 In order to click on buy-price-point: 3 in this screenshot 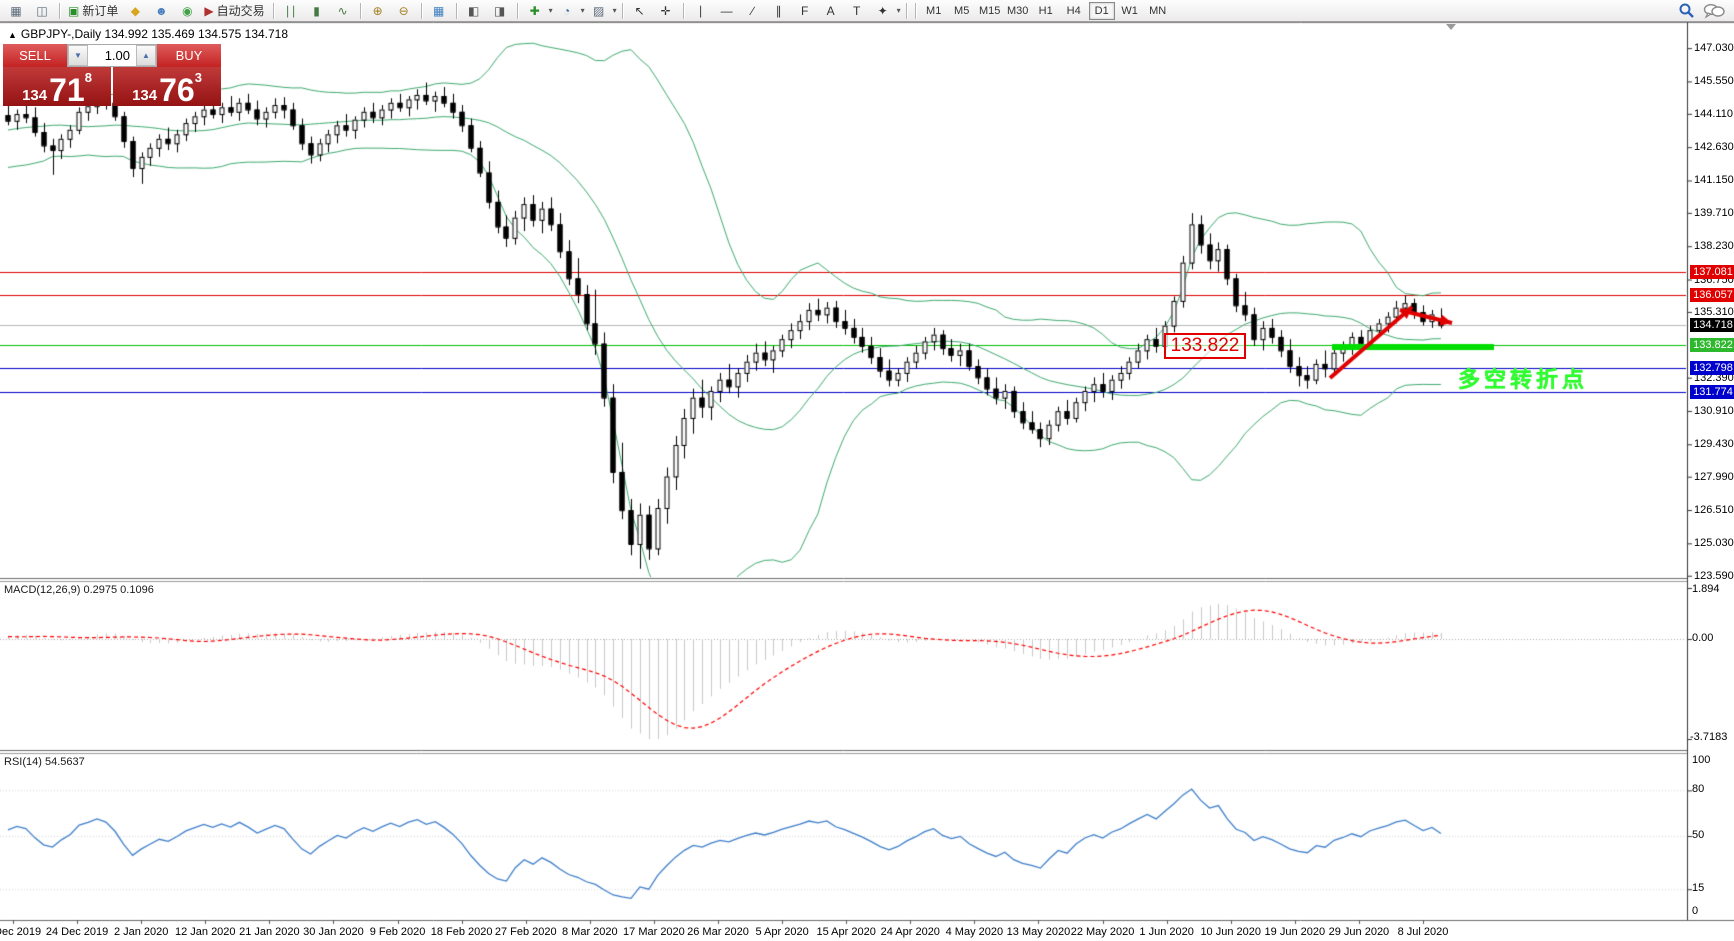, I will do `click(198, 77)`.